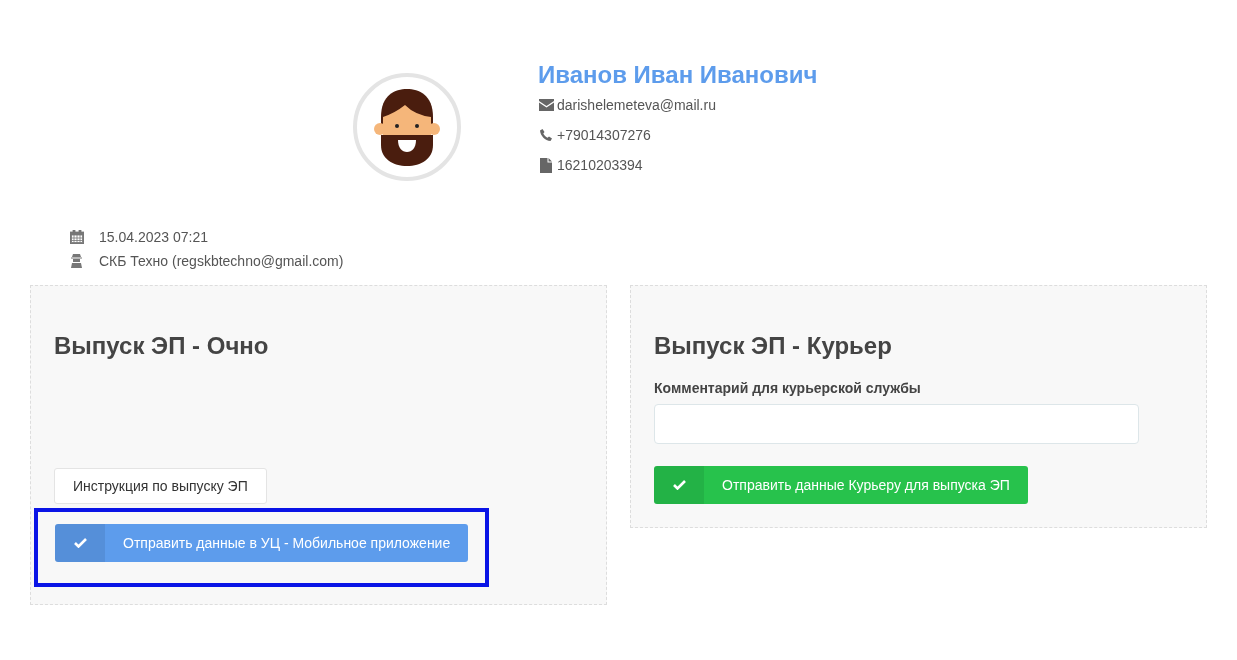 Image resolution: width=1237 pixels, height=660 pixels. I want to click on contact-text: 16210203394, so click(600, 165).